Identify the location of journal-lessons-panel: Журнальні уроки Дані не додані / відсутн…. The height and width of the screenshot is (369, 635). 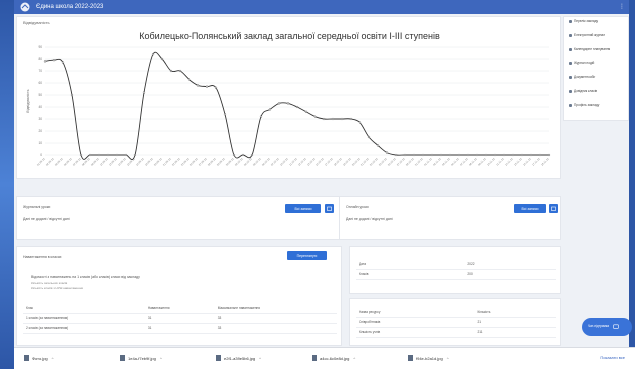
(179, 218).